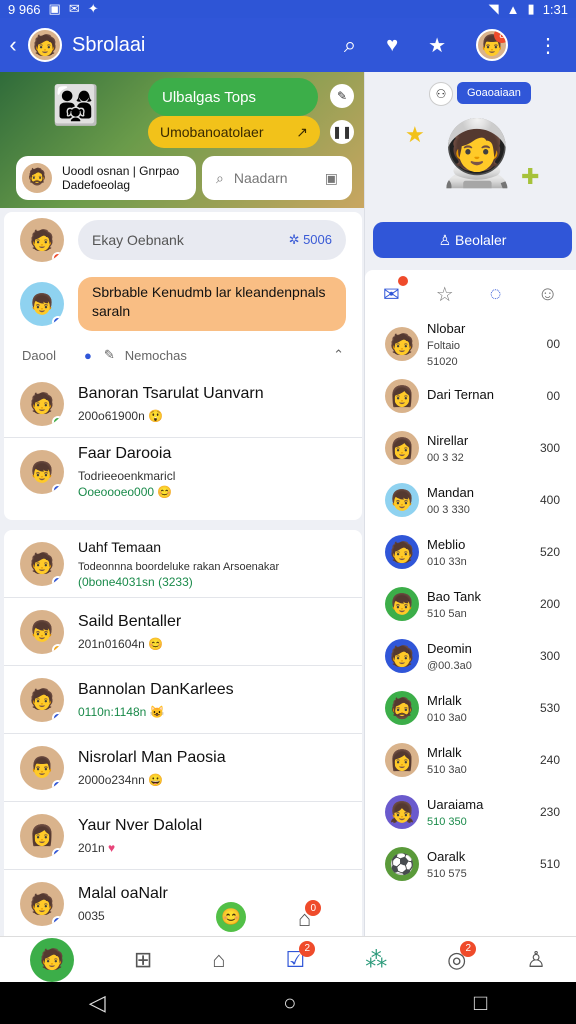 The image size is (576, 1024). I want to click on contact-avatar: 🧑, so click(42, 403).